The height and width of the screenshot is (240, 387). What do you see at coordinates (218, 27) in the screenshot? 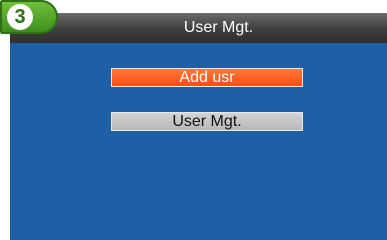
I see `screen-title: User Mgt.` at bounding box center [218, 27].